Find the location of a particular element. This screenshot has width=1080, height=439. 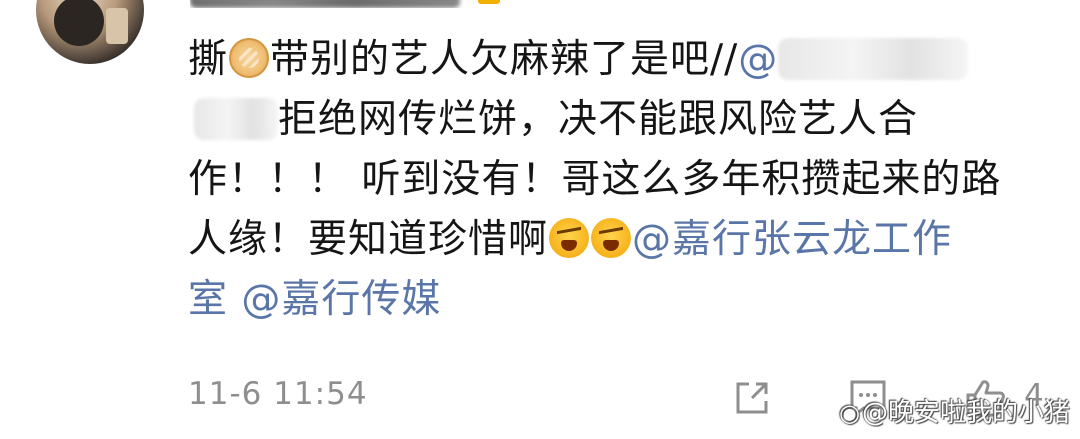

weibo-logo-icon: ◉ is located at coordinates (849, 413).